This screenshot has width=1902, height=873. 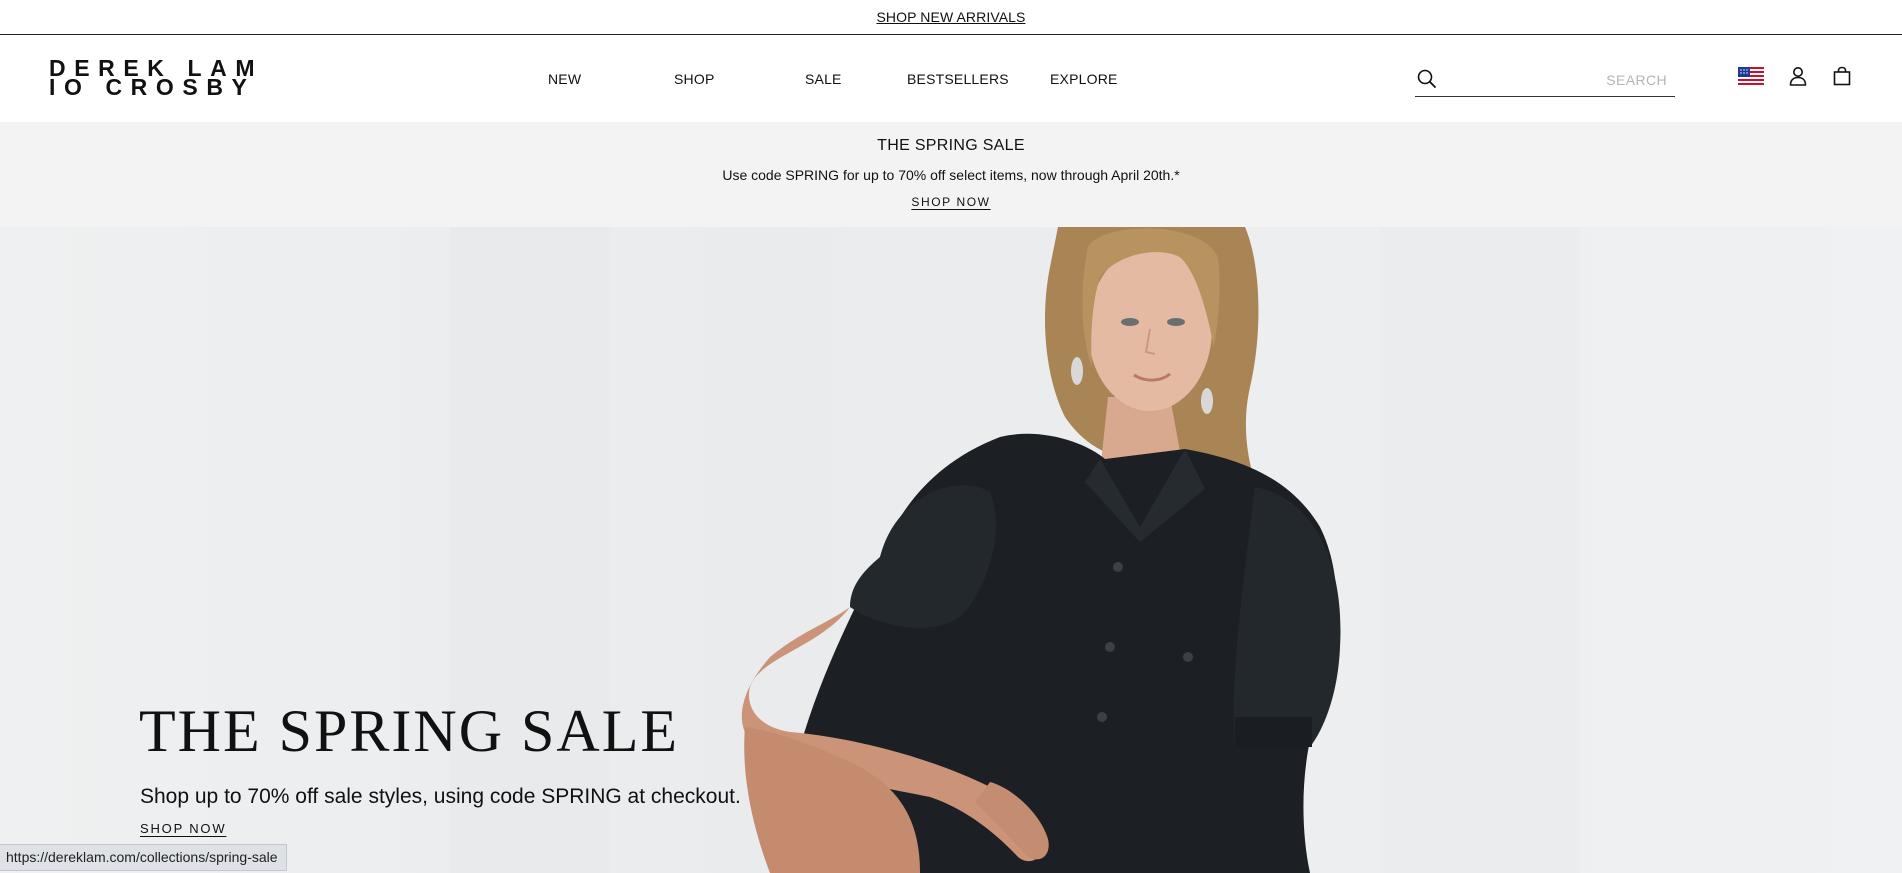 I want to click on shop-new-arrivals-link: SHOP NEW ARRIVALS, so click(x=950, y=17).